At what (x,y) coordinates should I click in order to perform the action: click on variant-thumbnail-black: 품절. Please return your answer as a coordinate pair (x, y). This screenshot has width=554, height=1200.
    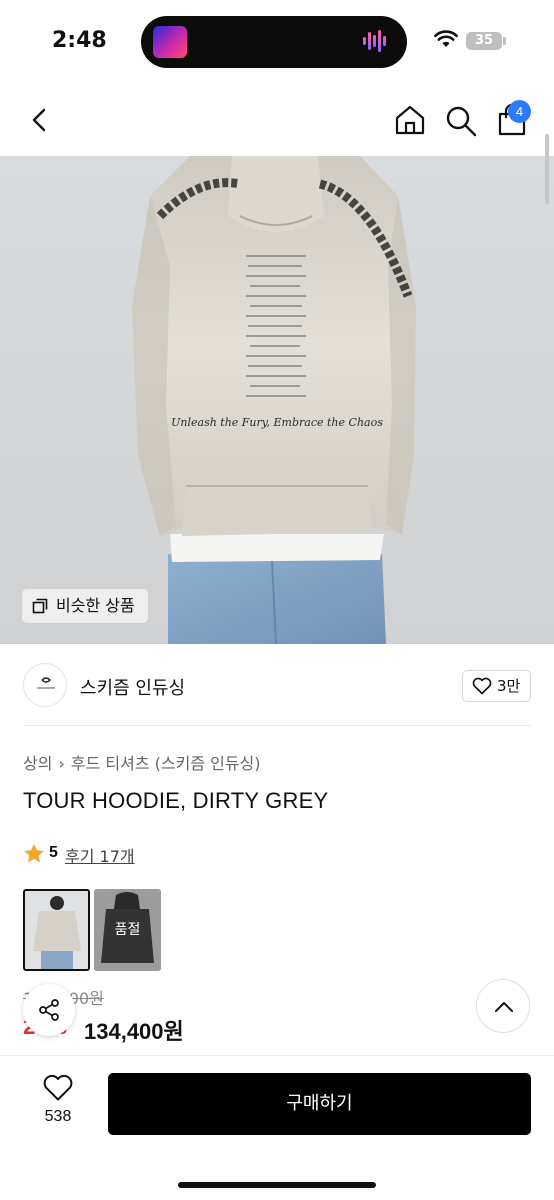
    Looking at the image, I should click on (127, 930).